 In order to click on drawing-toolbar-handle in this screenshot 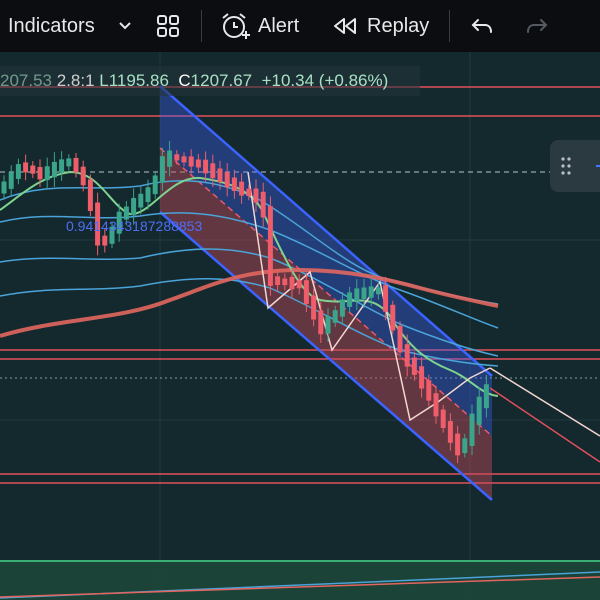, I will do `click(575, 166)`.